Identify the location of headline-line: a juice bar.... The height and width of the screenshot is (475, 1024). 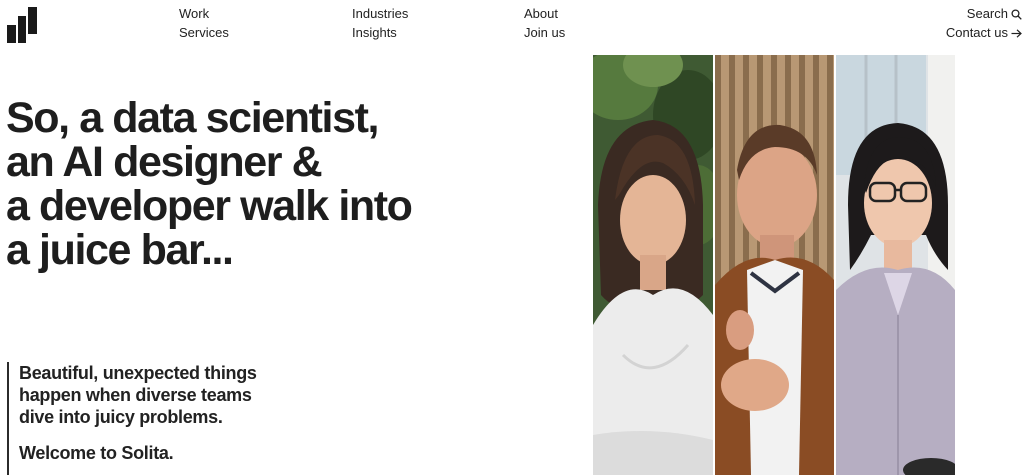
(120, 250).